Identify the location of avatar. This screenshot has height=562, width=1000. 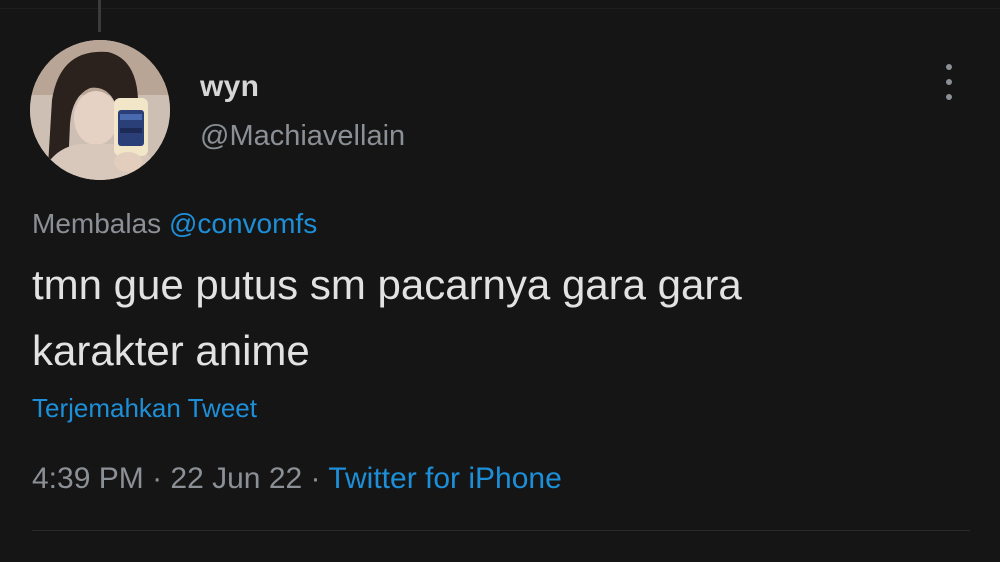
(100, 110).